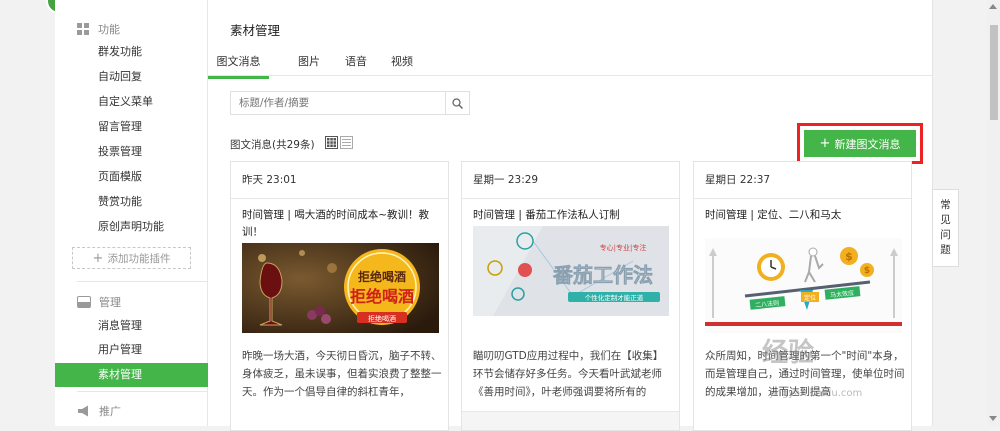 The height and width of the screenshot is (431, 1000). Describe the element at coordinates (788, 353) in the screenshot. I see `watermark-logo: 经验` at that location.